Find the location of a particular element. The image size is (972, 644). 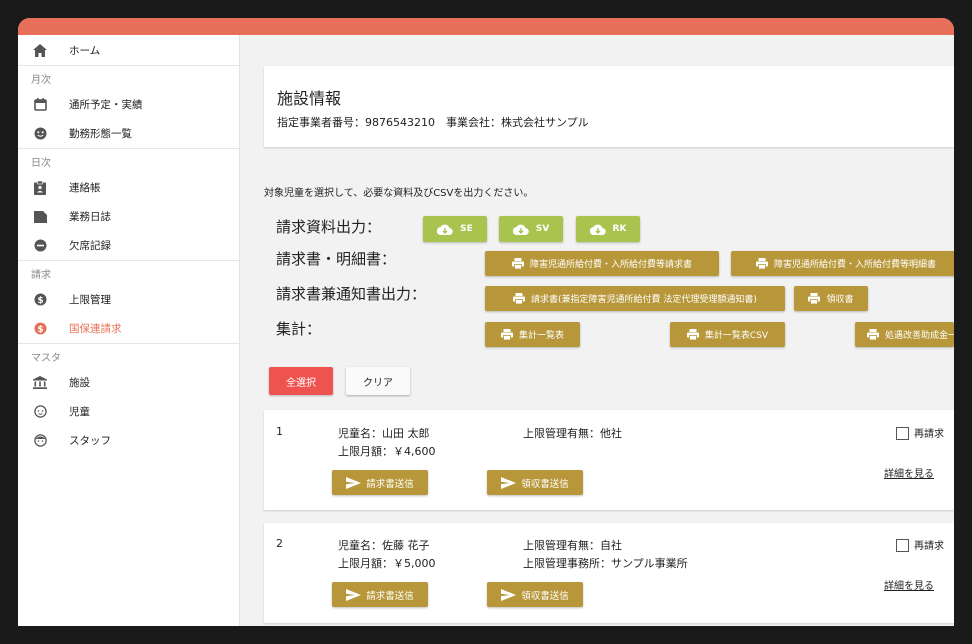

kentsuchi-print-button: 請求書(兼指定障害児通所給付費 法定代理受理額通知書) is located at coordinates (635, 298).